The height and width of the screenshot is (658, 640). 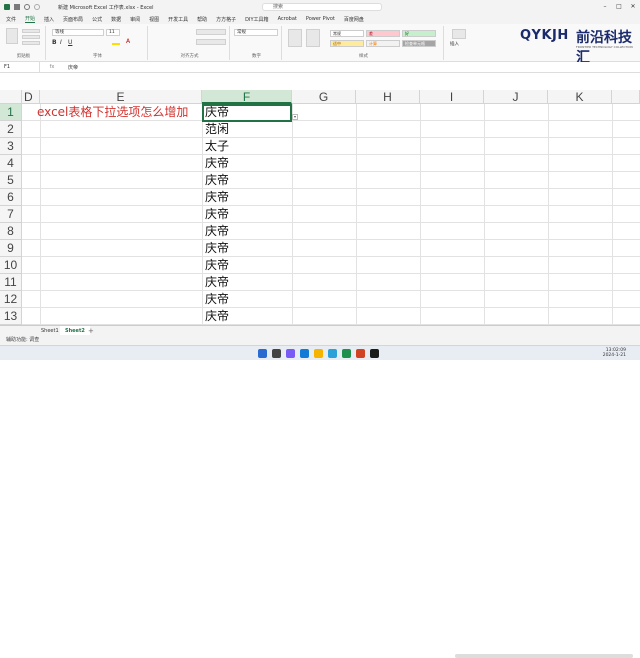 What do you see at coordinates (71, 67) in the screenshot?
I see `formula-input: 庆帝` at bounding box center [71, 67].